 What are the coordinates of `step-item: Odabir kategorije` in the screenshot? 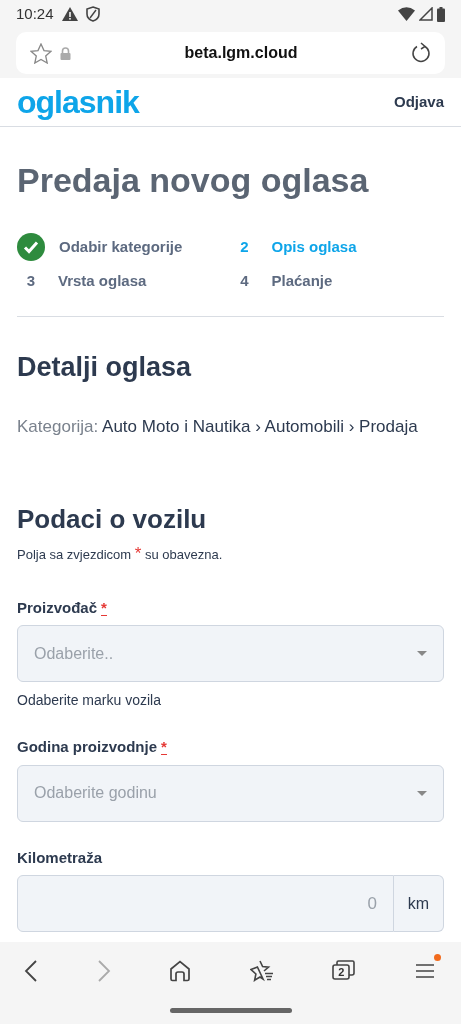 It's located at (124, 246).